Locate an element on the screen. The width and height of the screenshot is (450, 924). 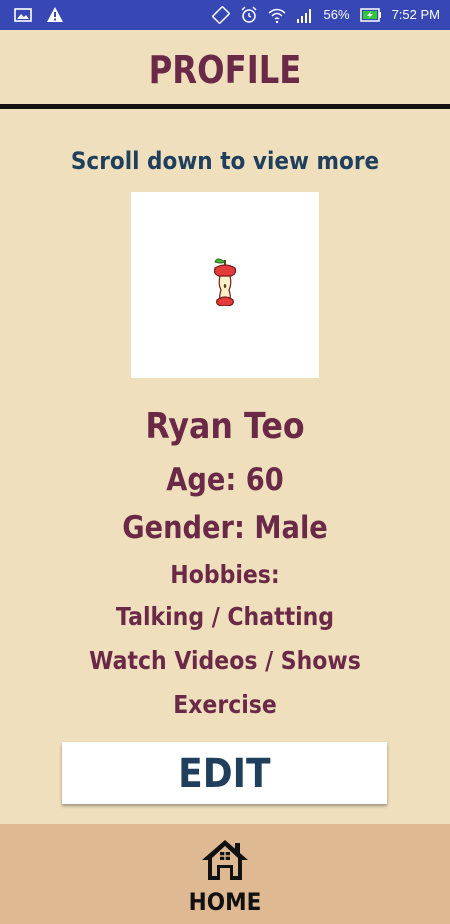
header: PROFILE is located at coordinates (225, 67).